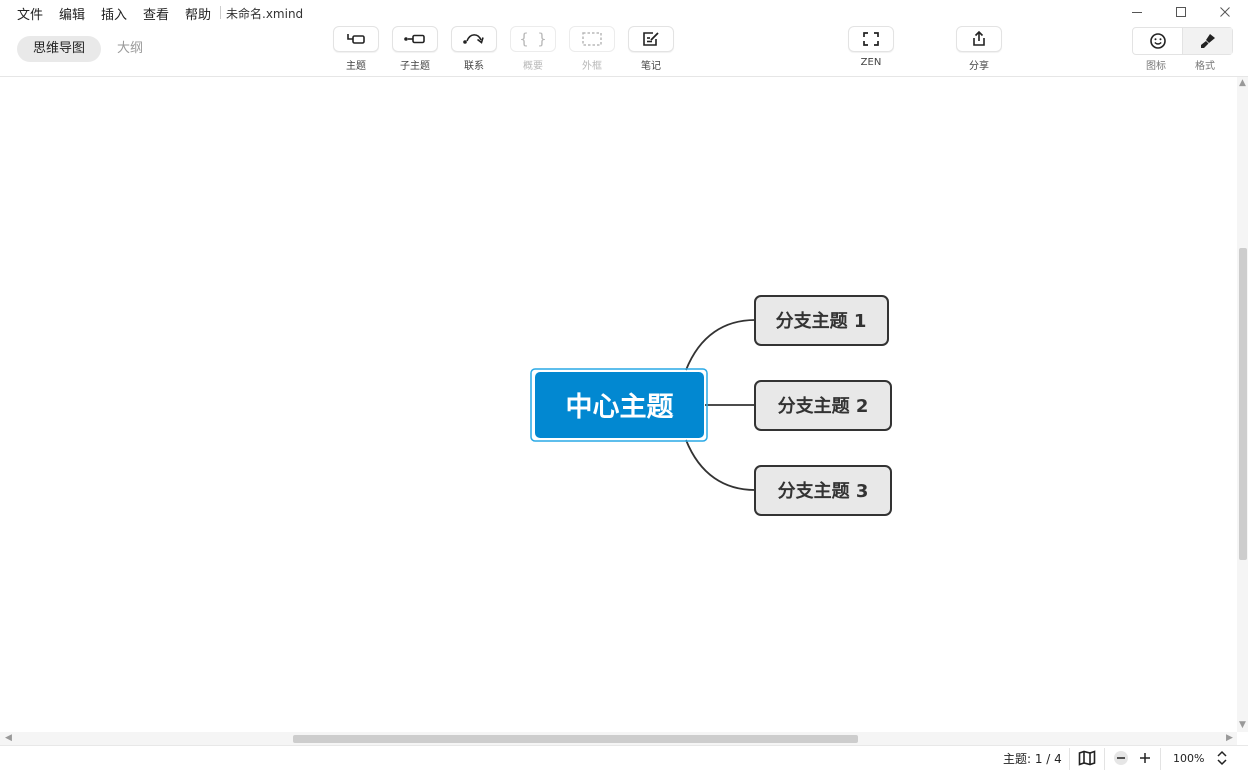 This screenshot has width=1248, height=771. Describe the element at coordinates (651, 66) in the screenshot. I see `notes-label: 笔记` at that location.